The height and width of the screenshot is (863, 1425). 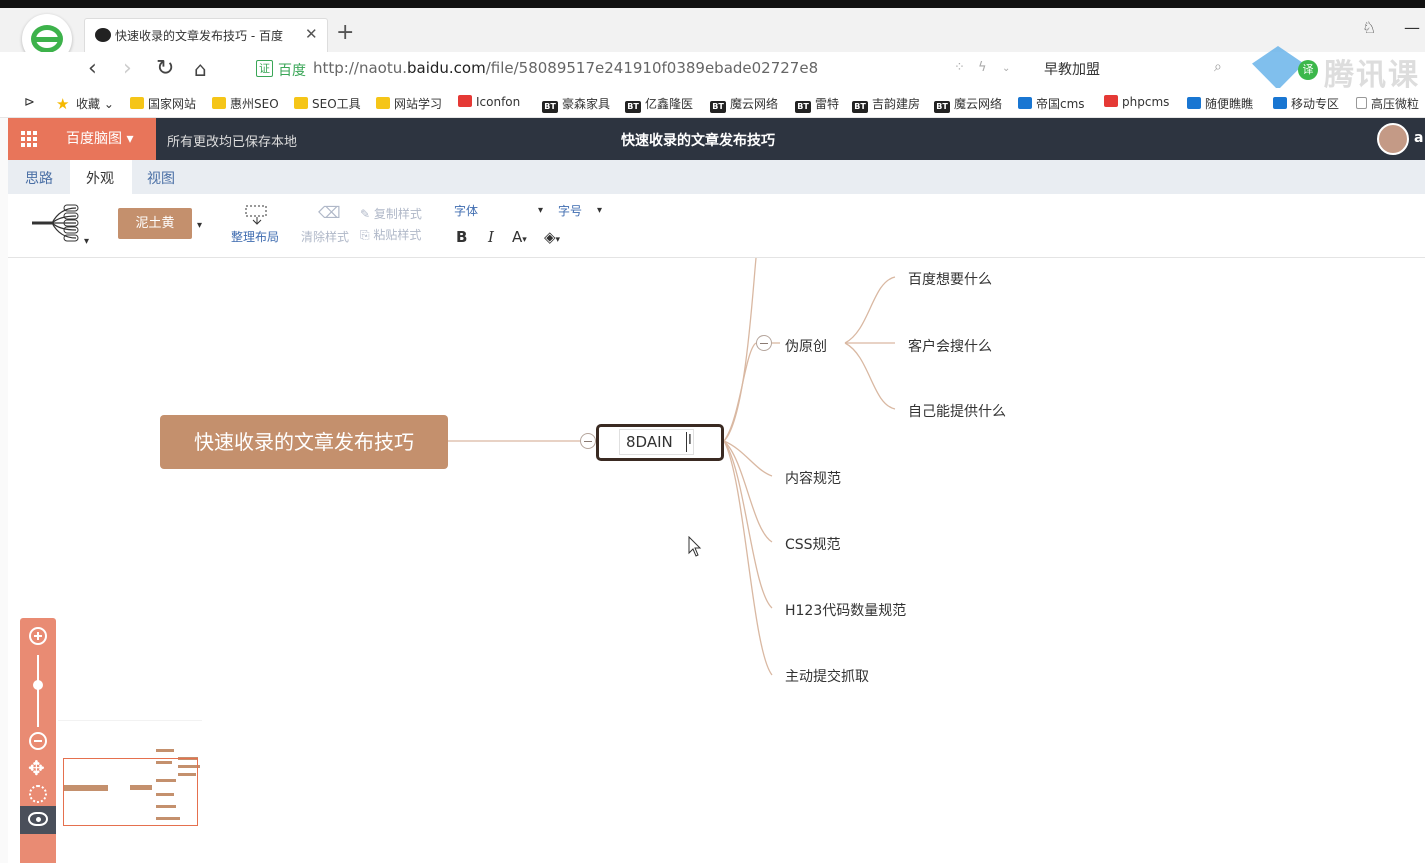 What do you see at coordinates (649, 442) in the screenshot?
I see `edit-text: 8DAIN` at bounding box center [649, 442].